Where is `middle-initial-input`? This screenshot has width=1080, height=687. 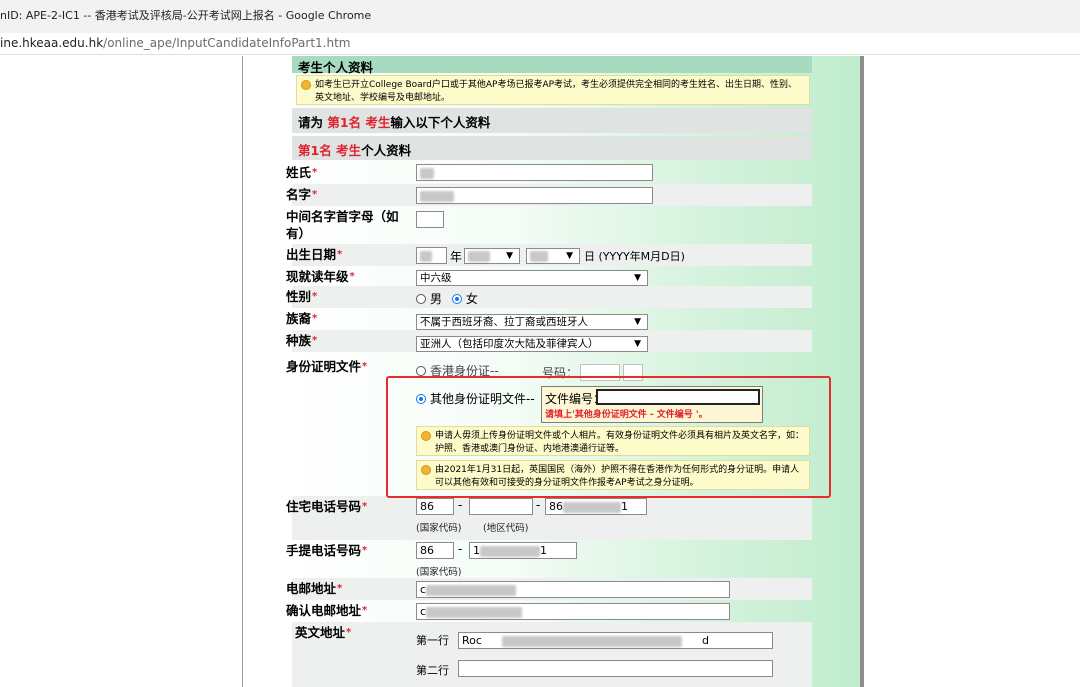 middle-initial-input is located at coordinates (430, 219).